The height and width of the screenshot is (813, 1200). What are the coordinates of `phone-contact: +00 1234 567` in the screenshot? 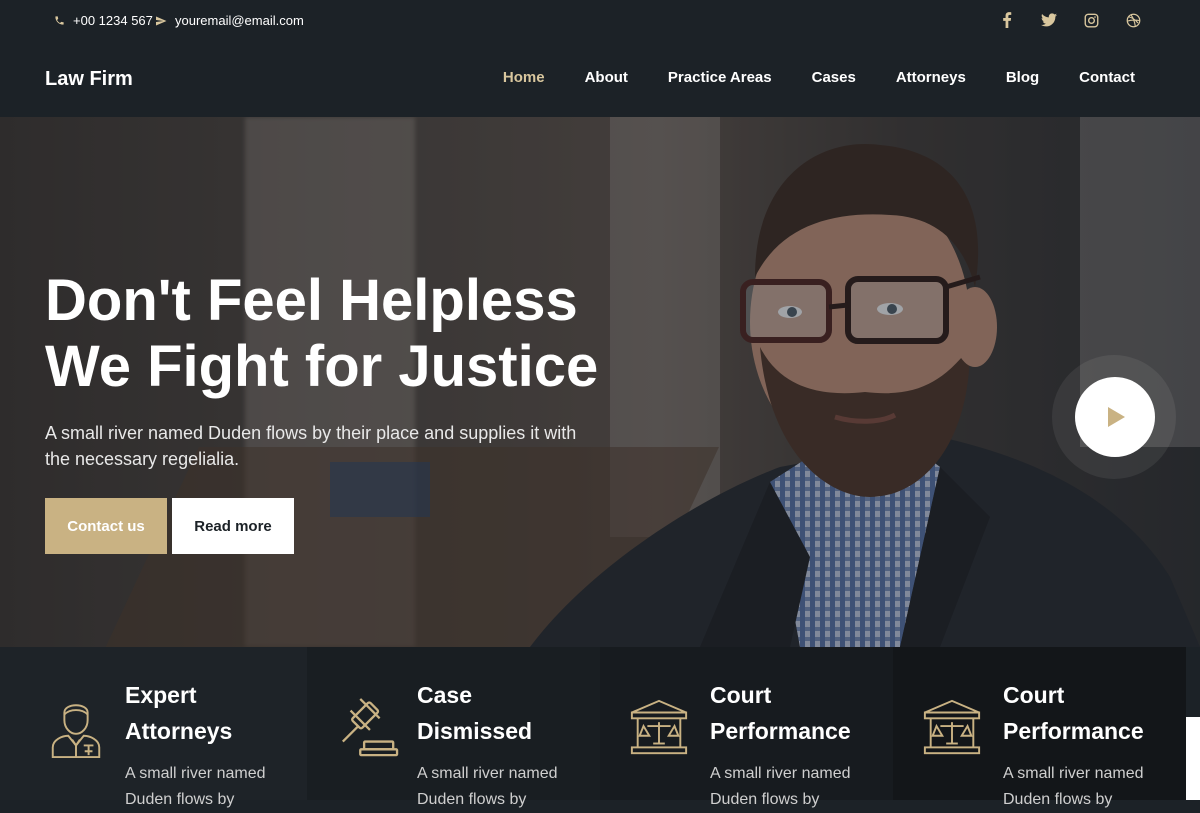 It's located at (103, 20).